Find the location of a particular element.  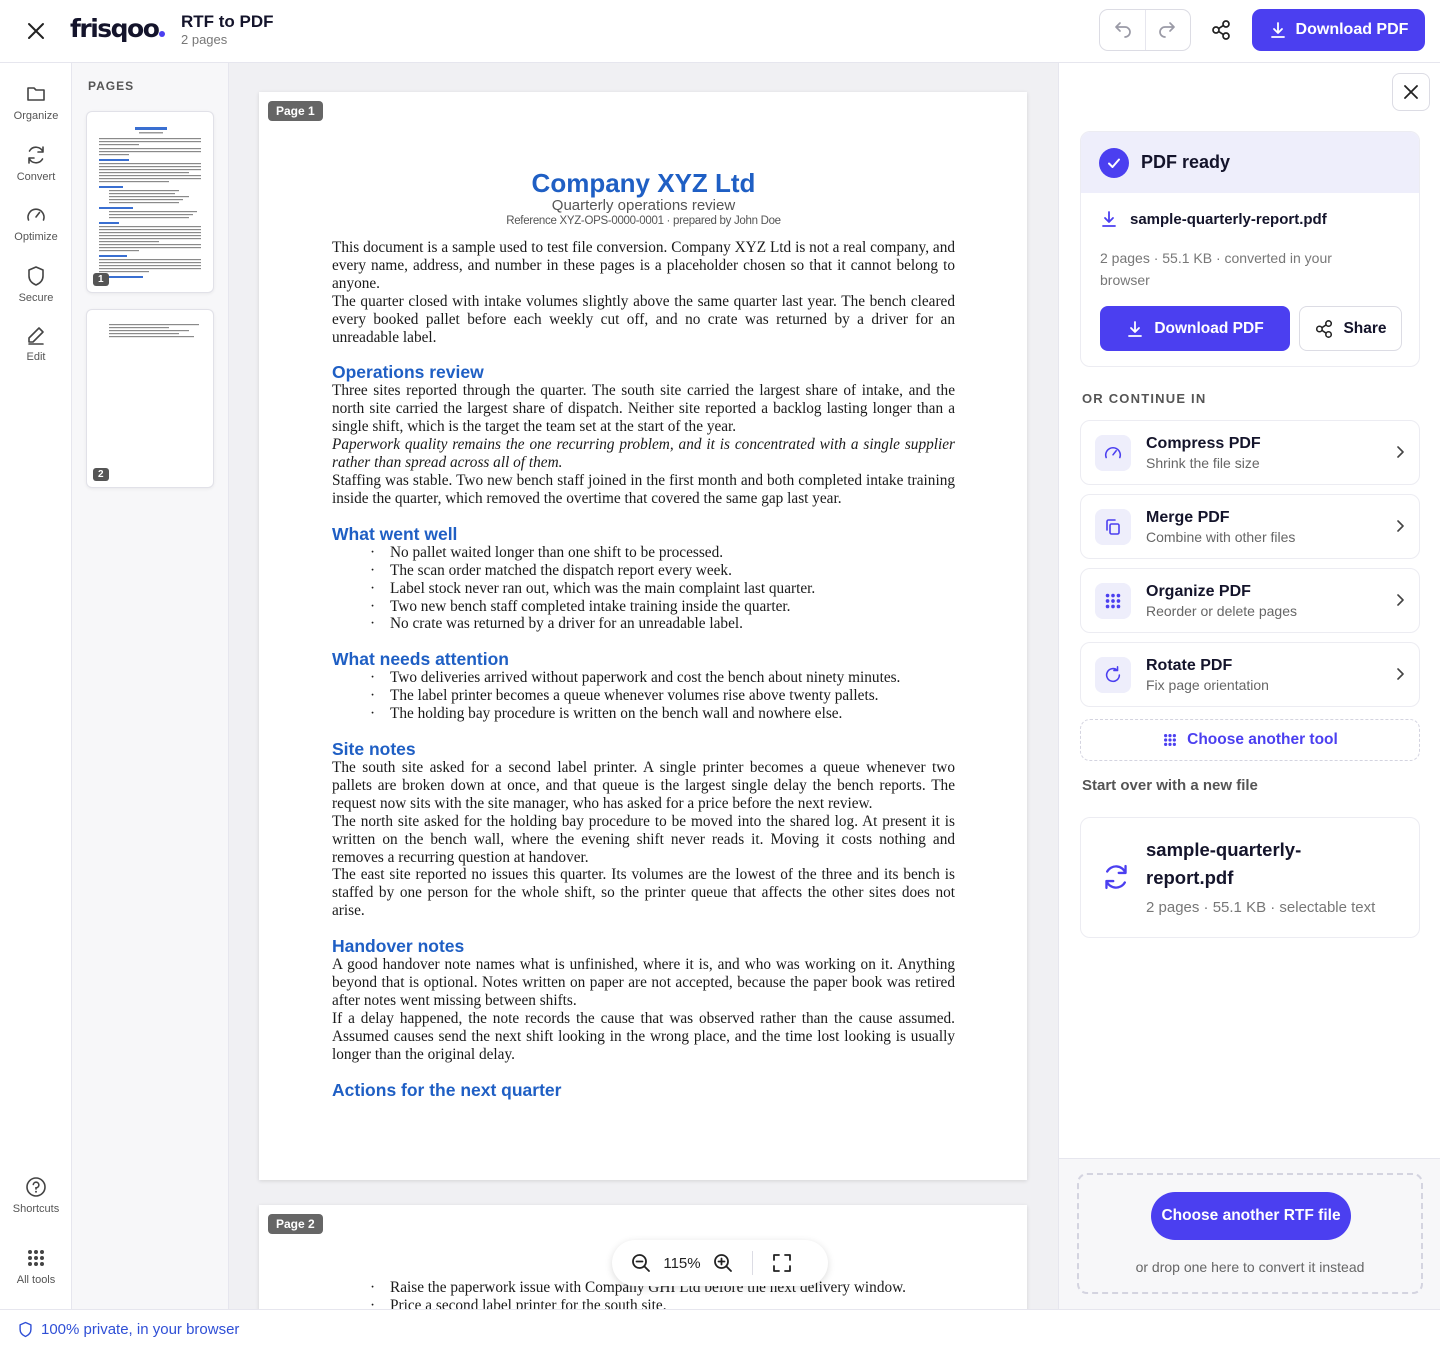

share-button: Share is located at coordinates (1350, 328).